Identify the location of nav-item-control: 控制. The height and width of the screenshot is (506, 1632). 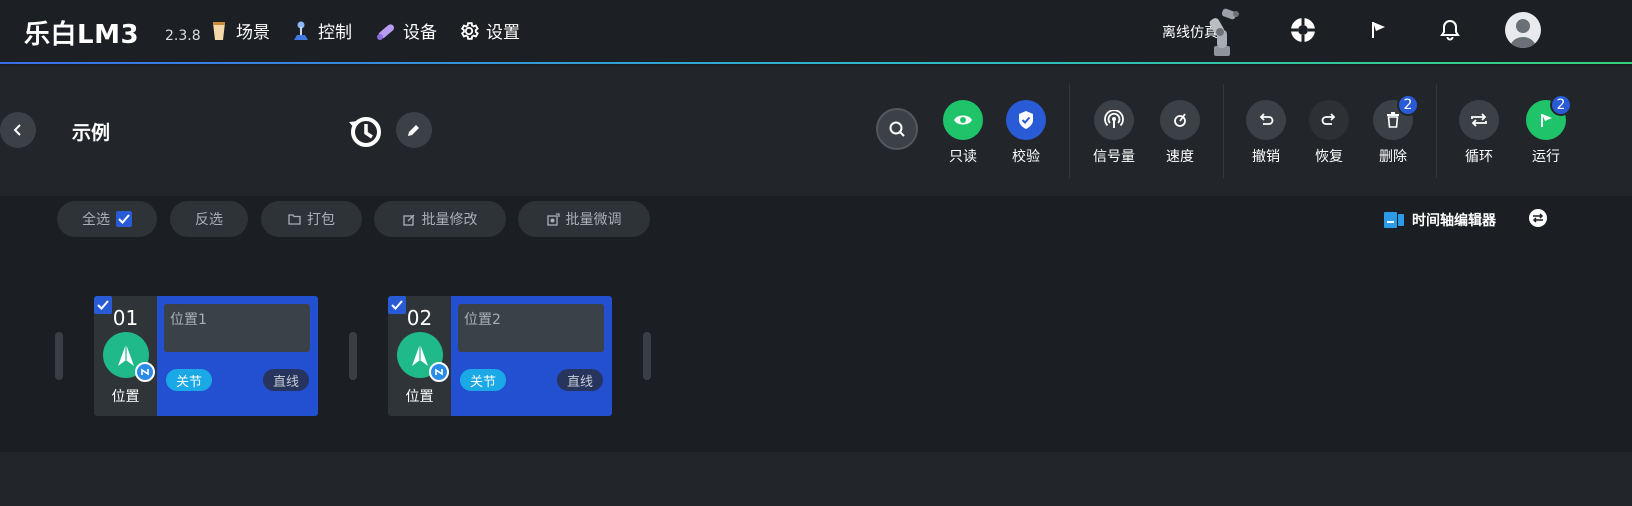
(321, 30).